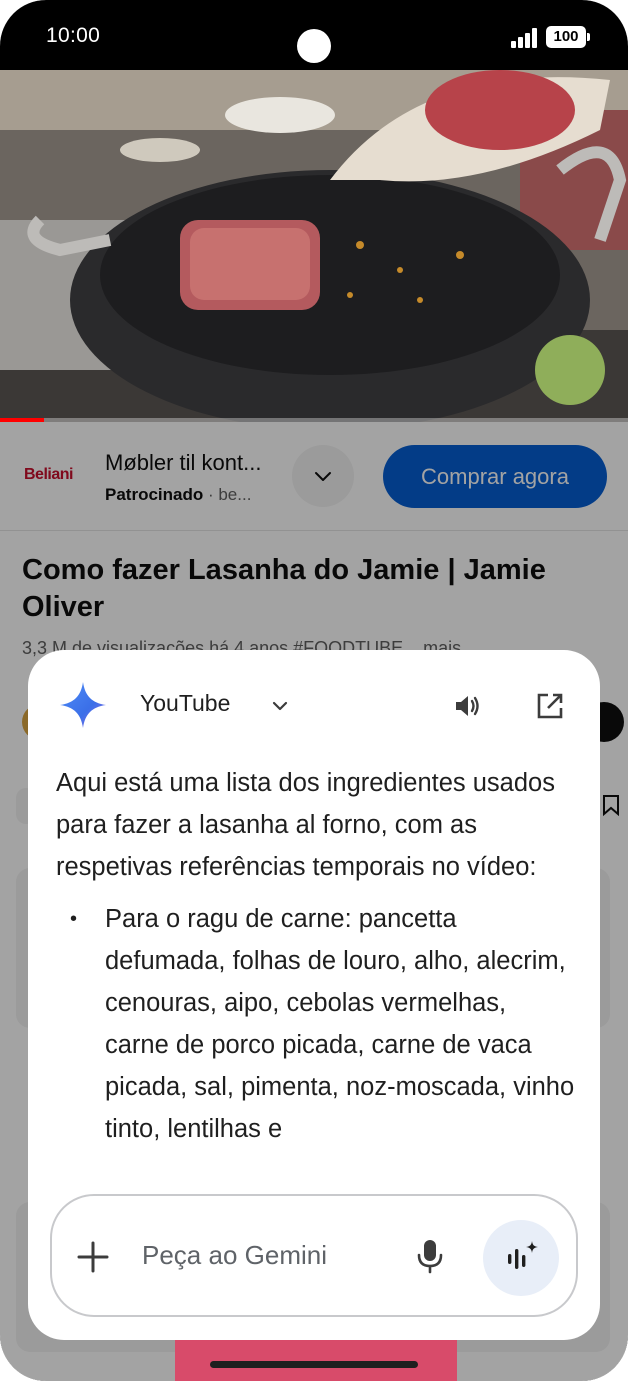 The width and height of the screenshot is (628, 1381). I want to click on gemini-live-icon, so click(523, 1255).